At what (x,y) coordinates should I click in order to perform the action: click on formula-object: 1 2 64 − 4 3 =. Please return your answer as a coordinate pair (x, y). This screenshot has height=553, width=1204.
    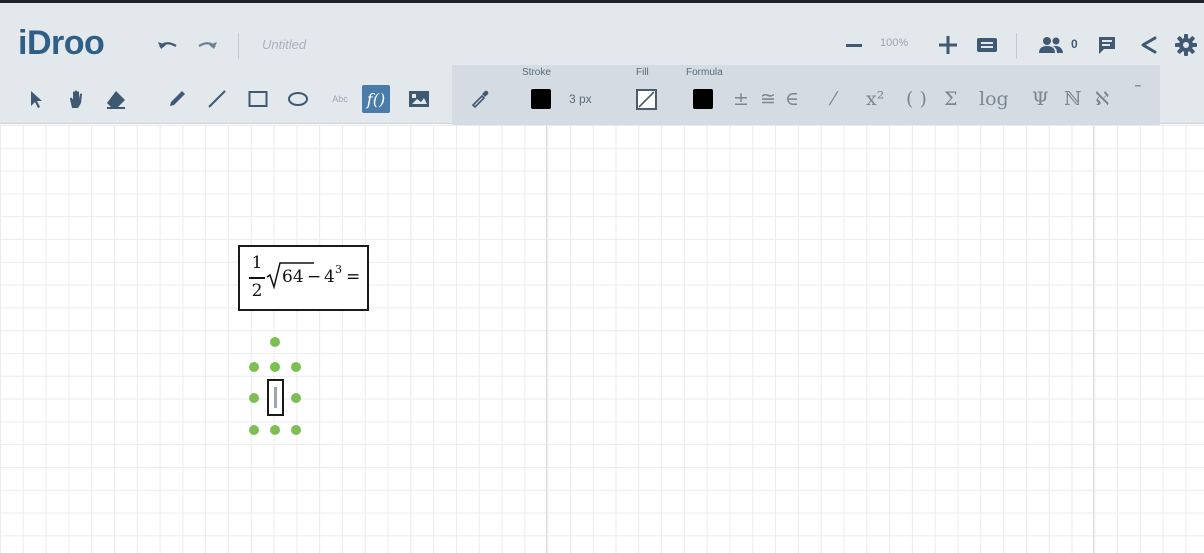
    Looking at the image, I should click on (303, 278).